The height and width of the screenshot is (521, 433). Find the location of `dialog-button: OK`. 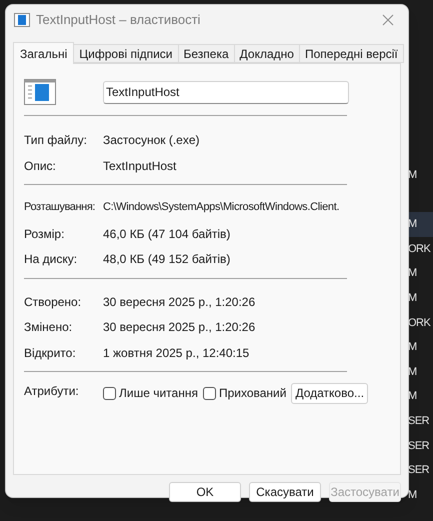

dialog-button: OK is located at coordinates (205, 492).